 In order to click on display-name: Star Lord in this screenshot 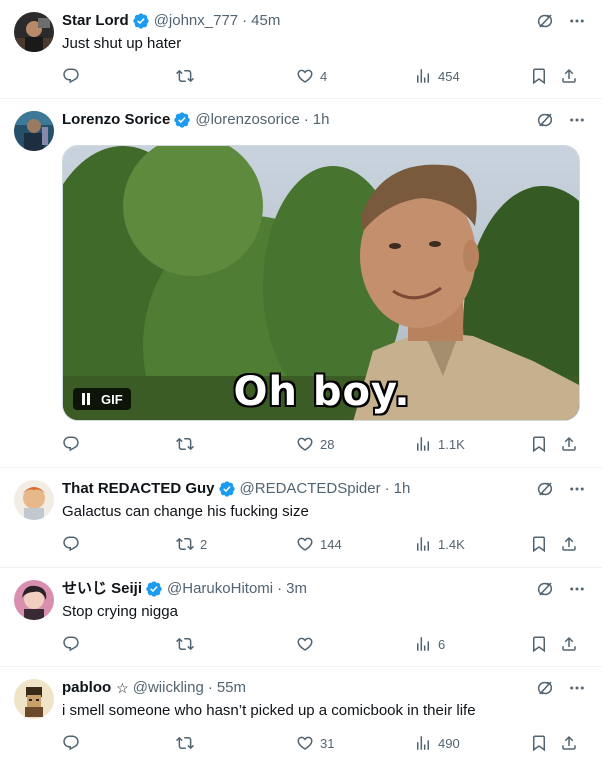, I will do `click(95, 21)`.